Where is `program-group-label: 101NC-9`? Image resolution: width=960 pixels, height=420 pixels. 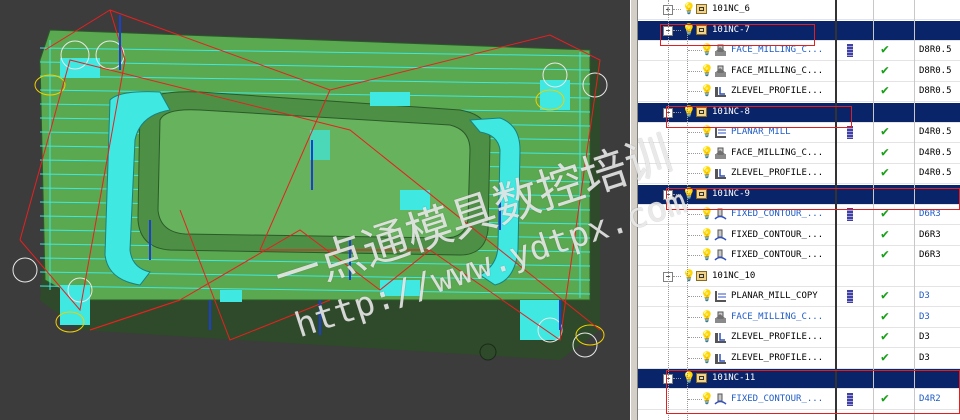
program-group-label: 101NC-9 is located at coordinates (731, 193).